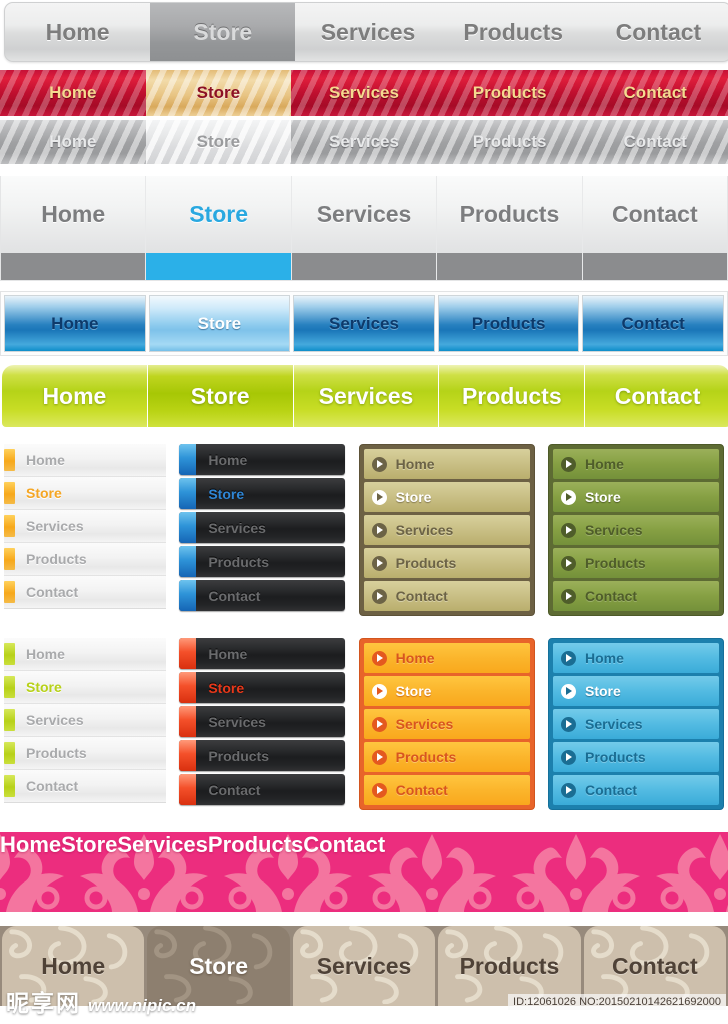 The width and height of the screenshot is (728, 1024). I want to click on menu-label: Services, so click(55, 526).